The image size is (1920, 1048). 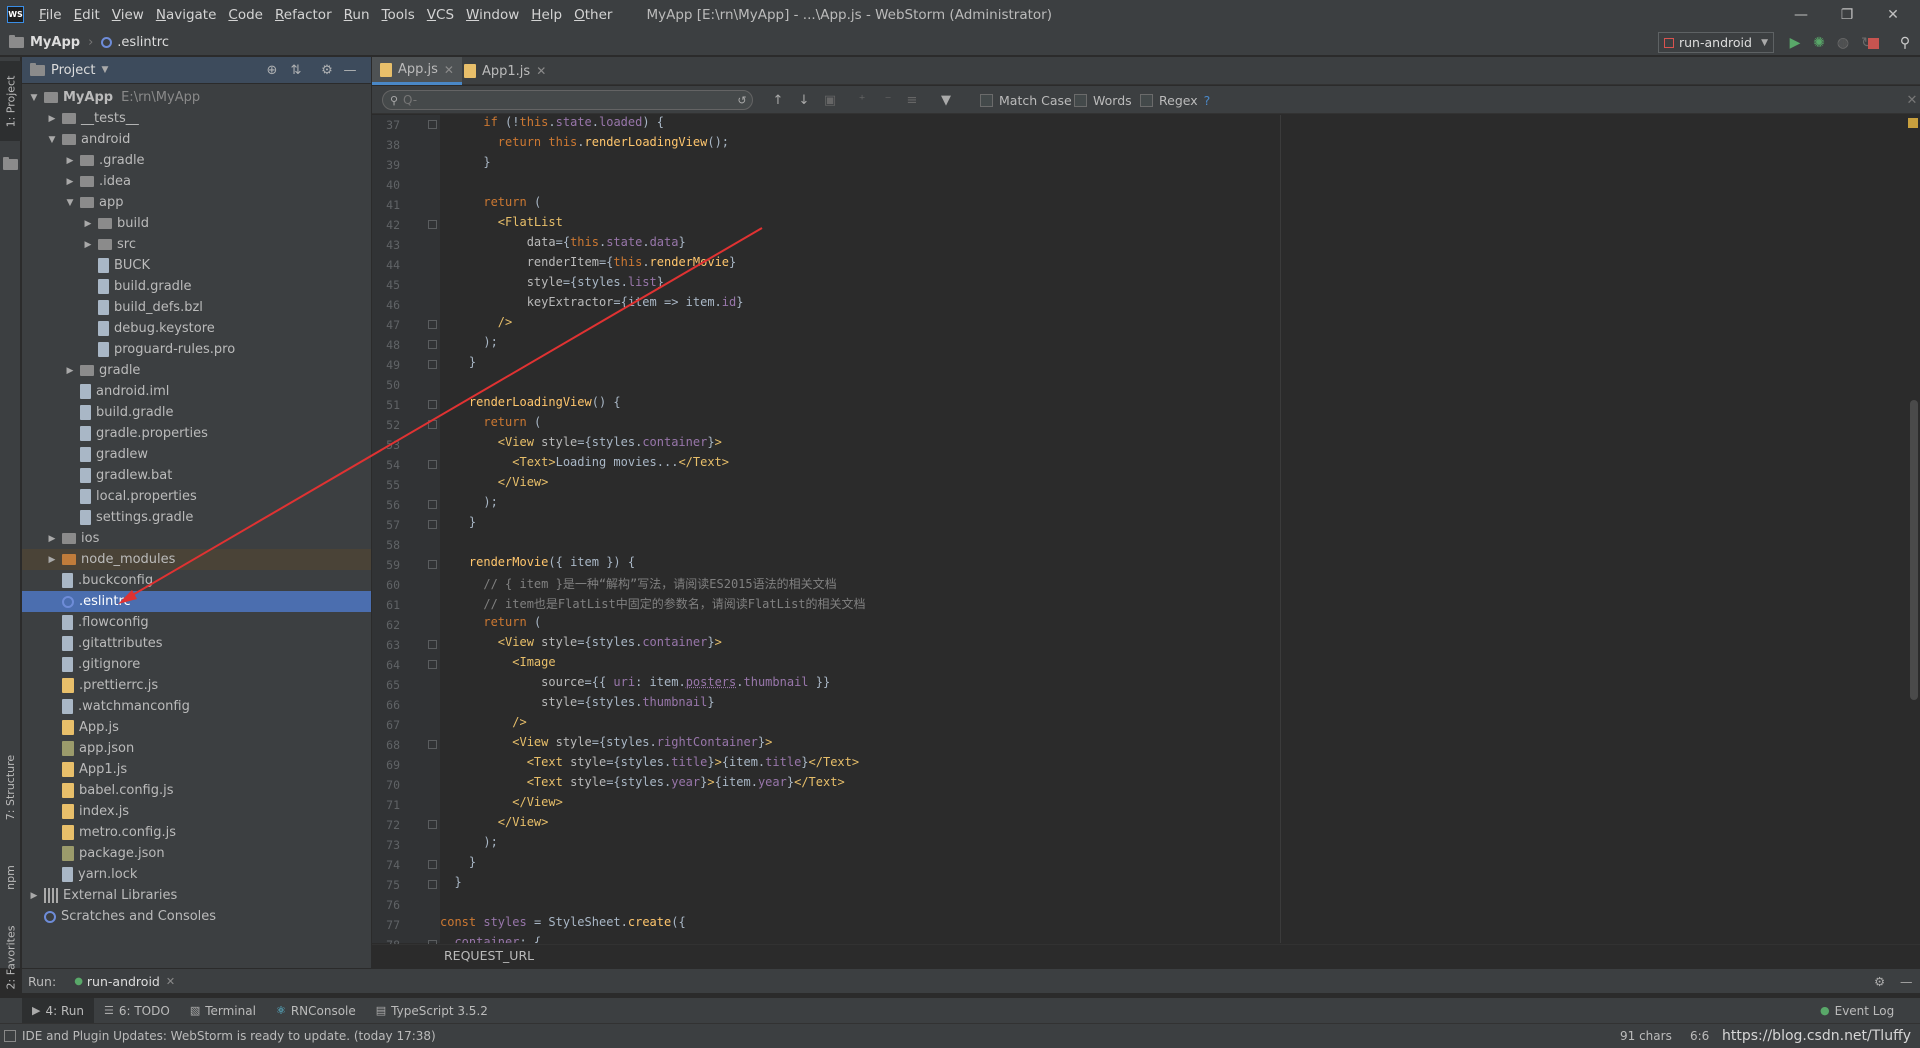 What do you see at coordinates (432, 1011) in the screenshot?
I see `tool-typescript: ▤ TypeScript 3.5.2` at bounding box center [432, 1011].